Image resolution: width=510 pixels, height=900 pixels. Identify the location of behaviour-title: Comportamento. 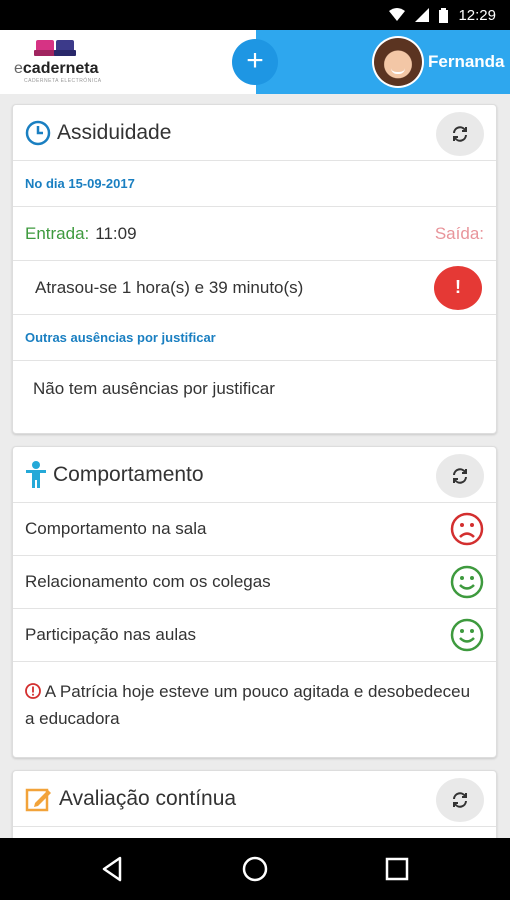
(128, 474).